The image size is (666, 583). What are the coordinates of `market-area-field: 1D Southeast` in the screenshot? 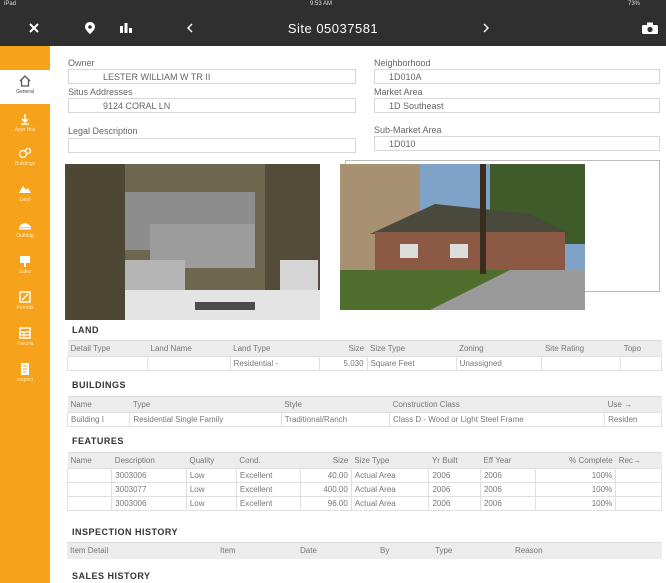 It's located at (517, 105).